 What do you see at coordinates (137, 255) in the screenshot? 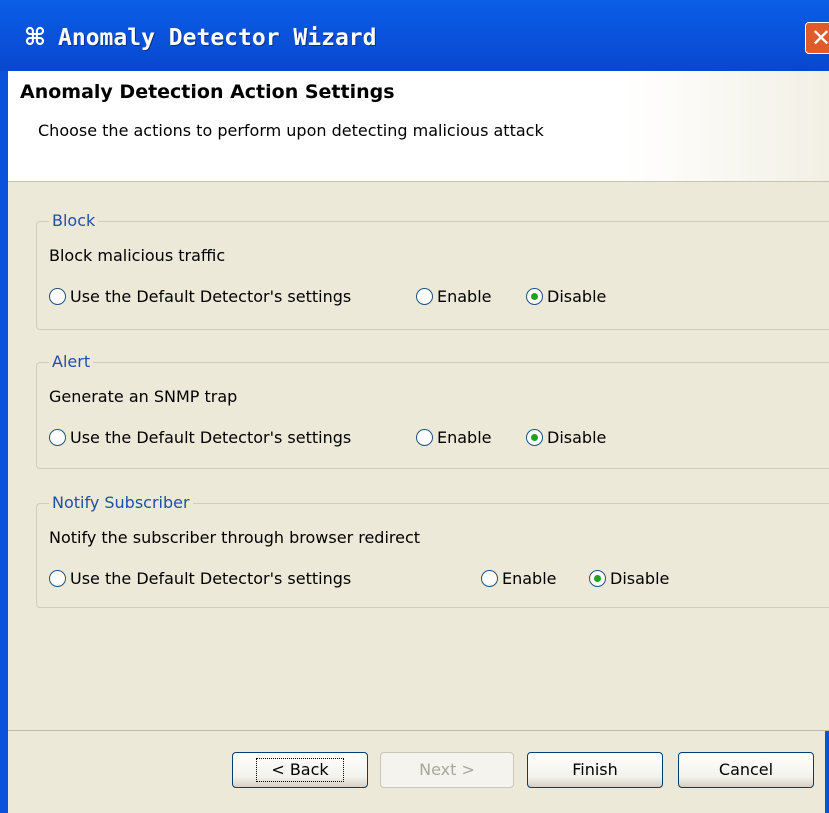
I see `group-desc-block: Block malicious traffic` at bounding box center [137, 255].